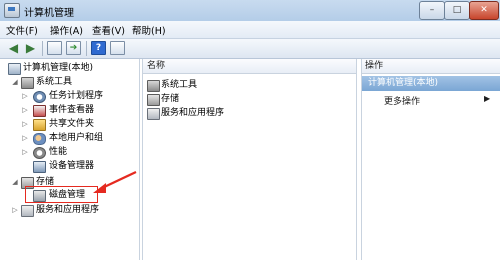 This screenshot has height=260, width=500. What do you see at coordinates (193, 113) in the screenshot?
I see `list-item-label: 服务和应用程序` at bounding box center [193, 113].